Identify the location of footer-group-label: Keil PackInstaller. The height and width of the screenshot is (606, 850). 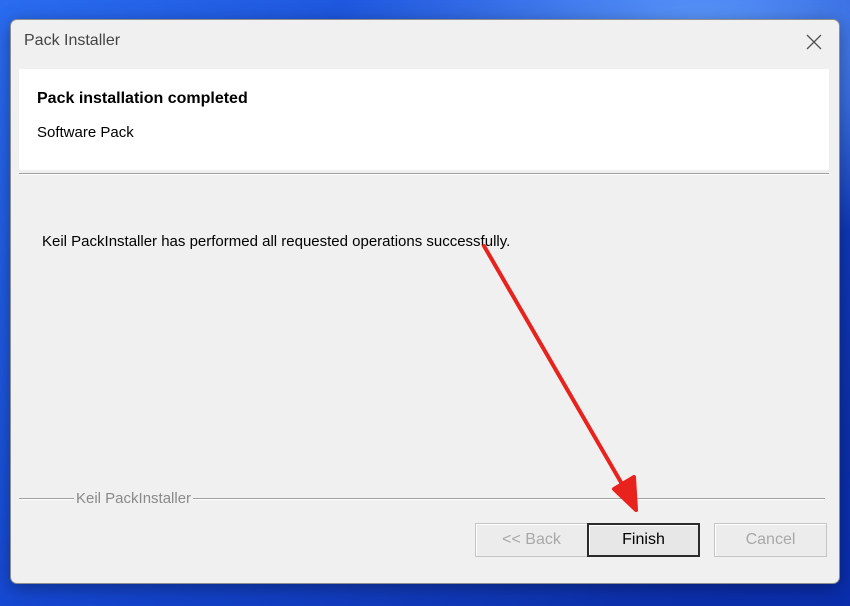
(134, 498).